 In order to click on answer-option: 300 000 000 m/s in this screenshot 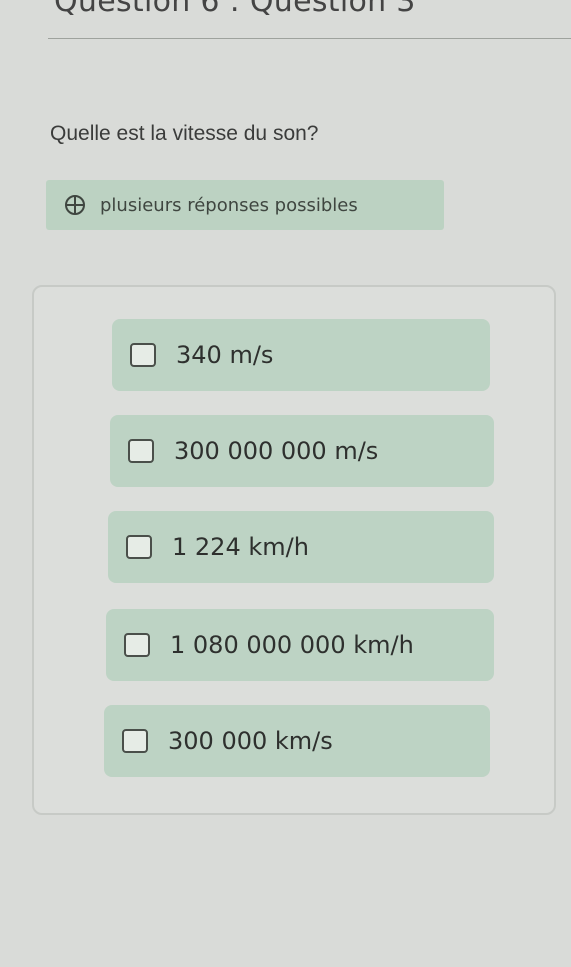, I will do `click(302, 451)`.